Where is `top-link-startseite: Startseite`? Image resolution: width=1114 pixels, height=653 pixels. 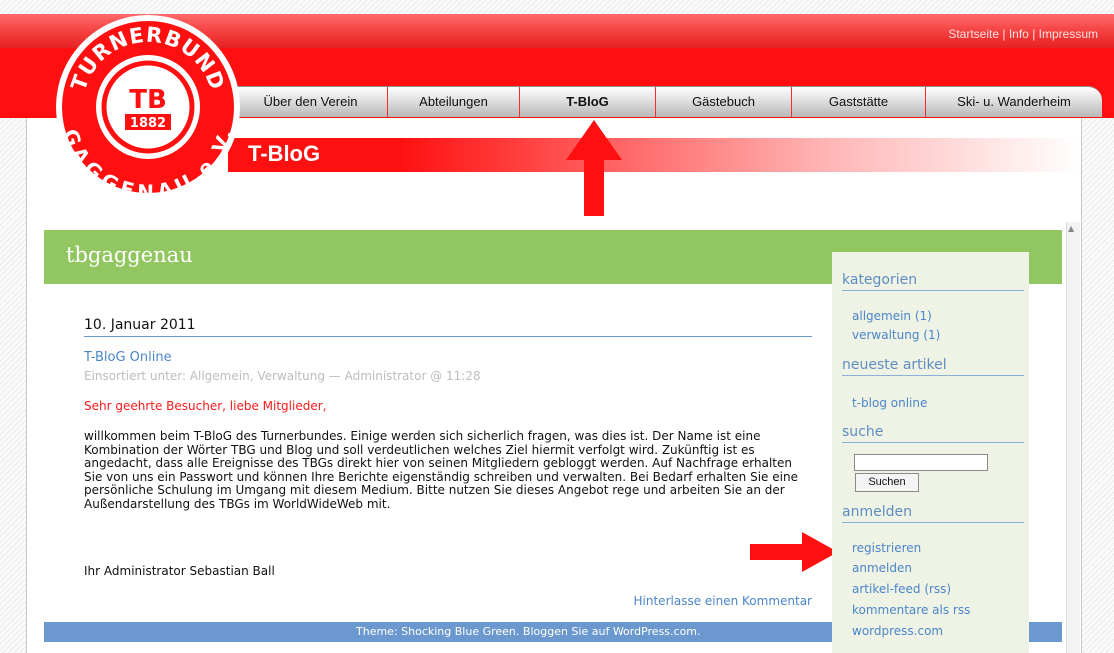 top-link-startseite: Startseite is located at coordinates (973, 34).